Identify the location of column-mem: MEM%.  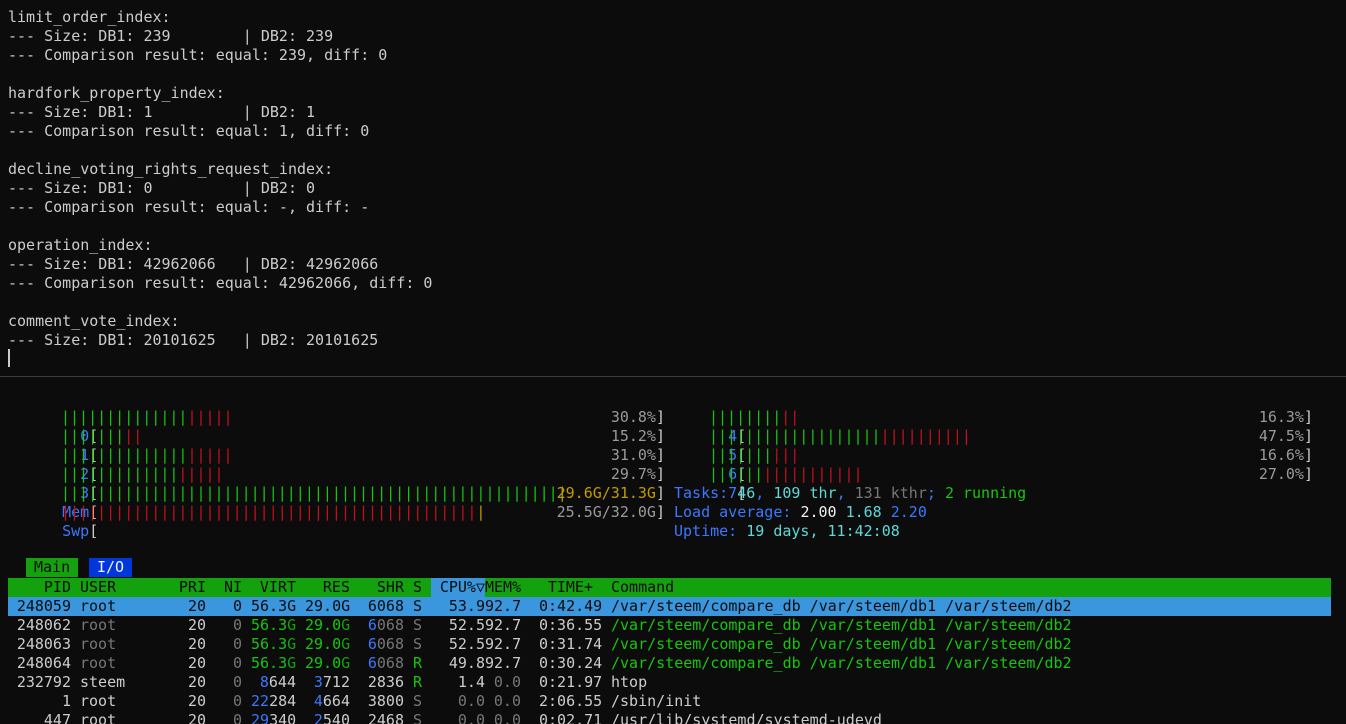
(503, 587).